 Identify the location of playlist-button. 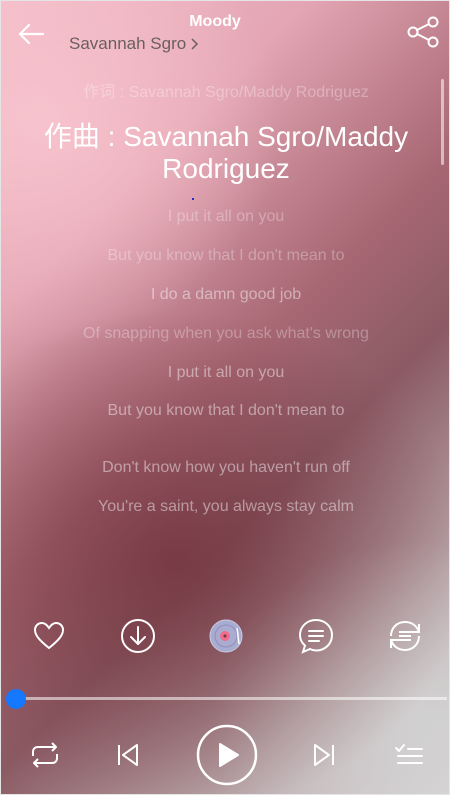
(409, 755).